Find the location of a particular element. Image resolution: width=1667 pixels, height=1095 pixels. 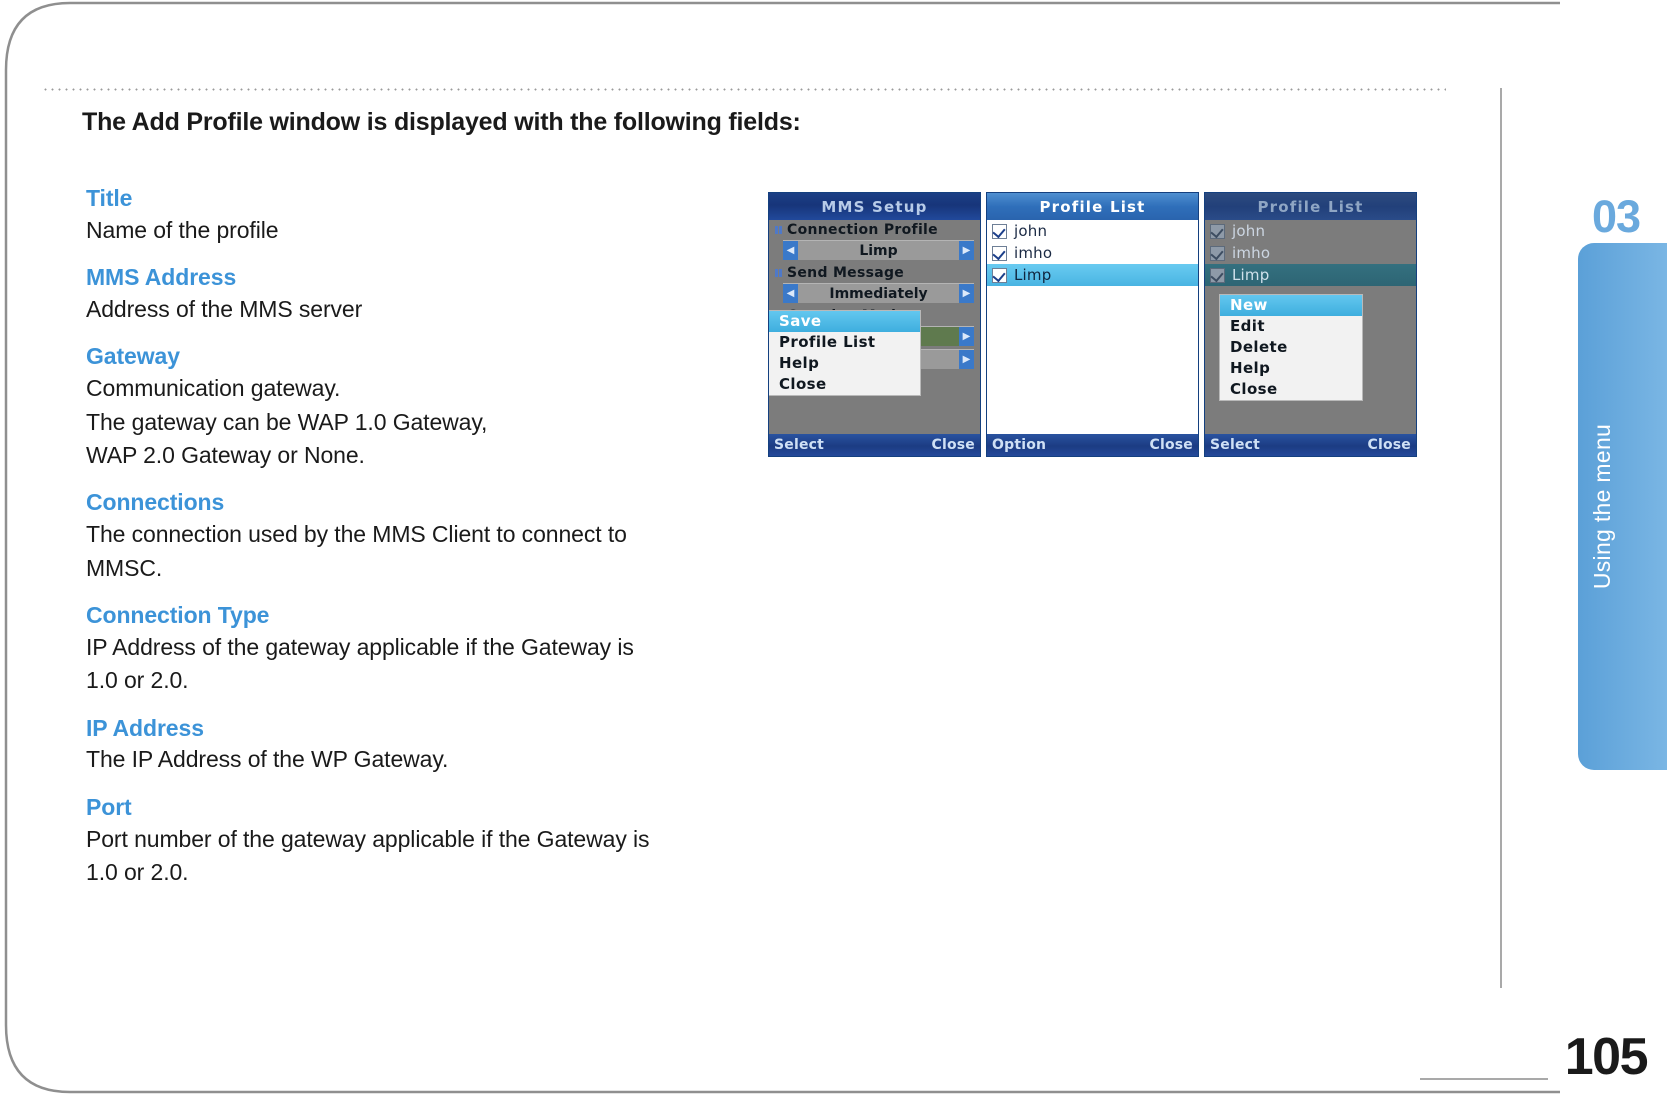

field-term: IP Address is located at coordinates (145, 727).